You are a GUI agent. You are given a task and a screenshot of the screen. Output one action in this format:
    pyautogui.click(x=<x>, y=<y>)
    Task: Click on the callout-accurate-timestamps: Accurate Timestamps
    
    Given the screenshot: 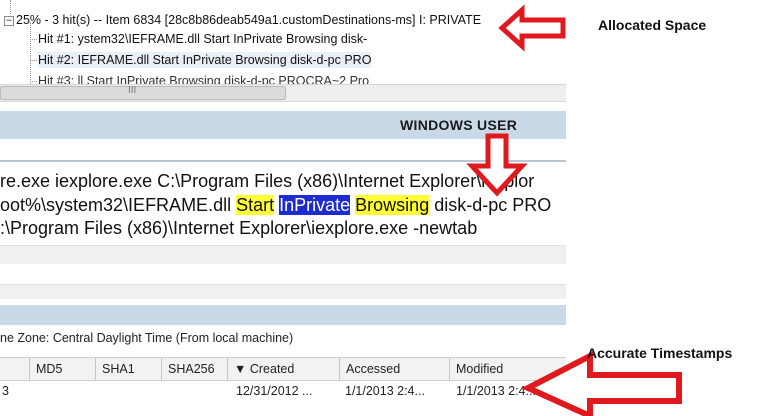 What is the action you would take?
    pyautogui.click(x=660, y=353)
    